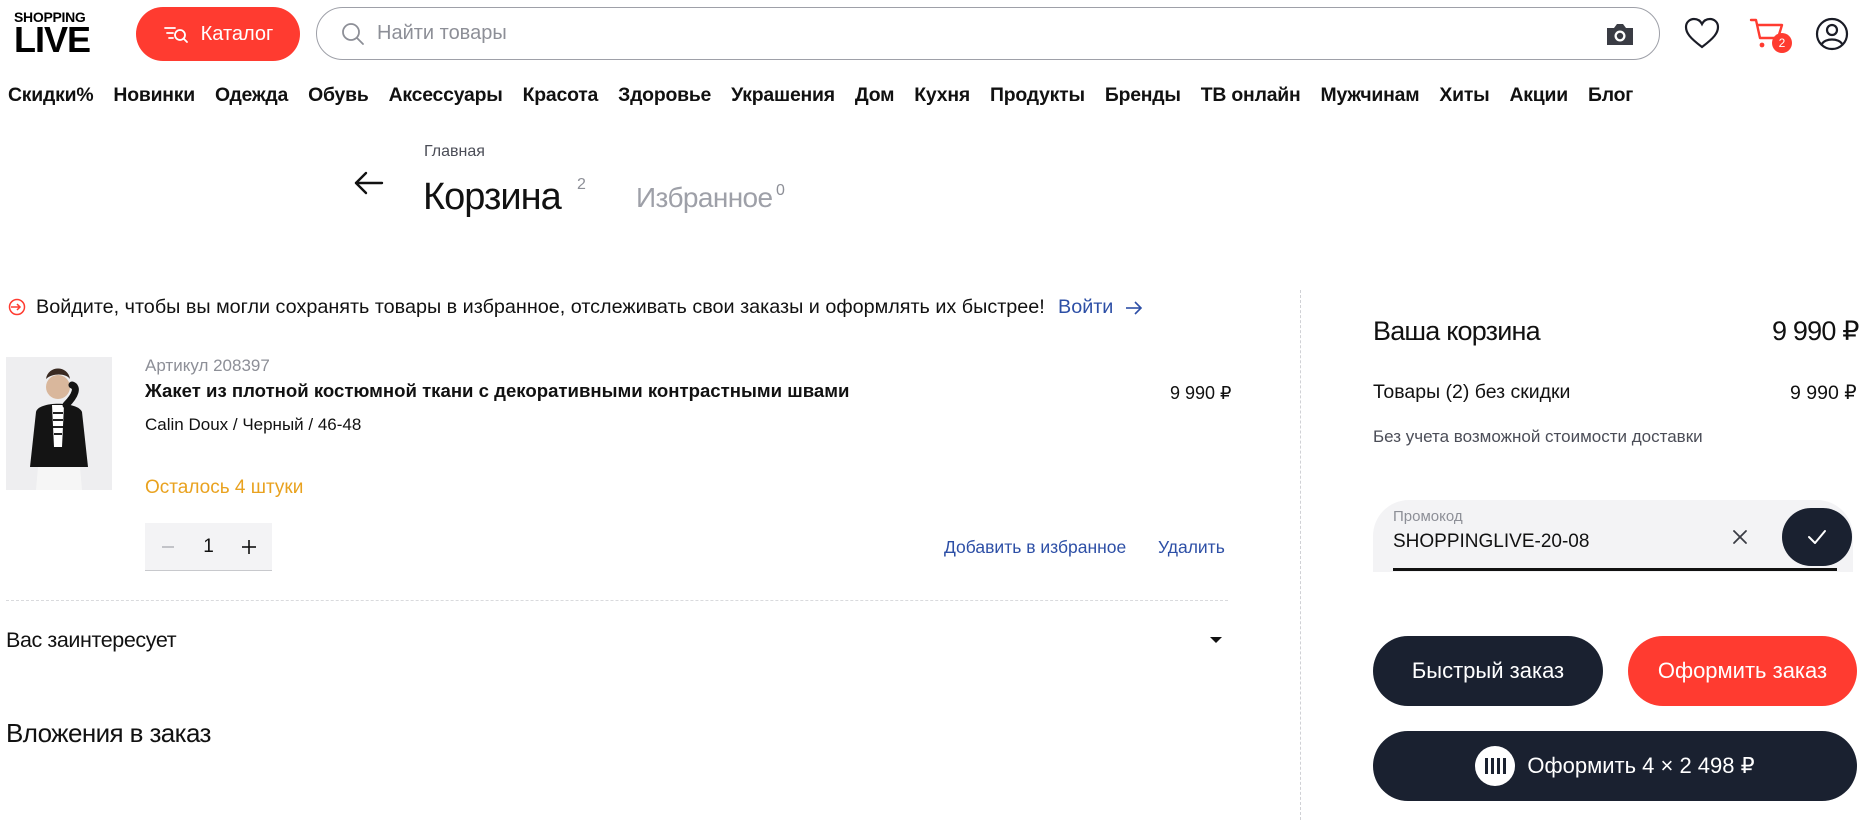 The image size is (1870, 820). I want to click on nav-item: Хиты, so click(1464, 95).